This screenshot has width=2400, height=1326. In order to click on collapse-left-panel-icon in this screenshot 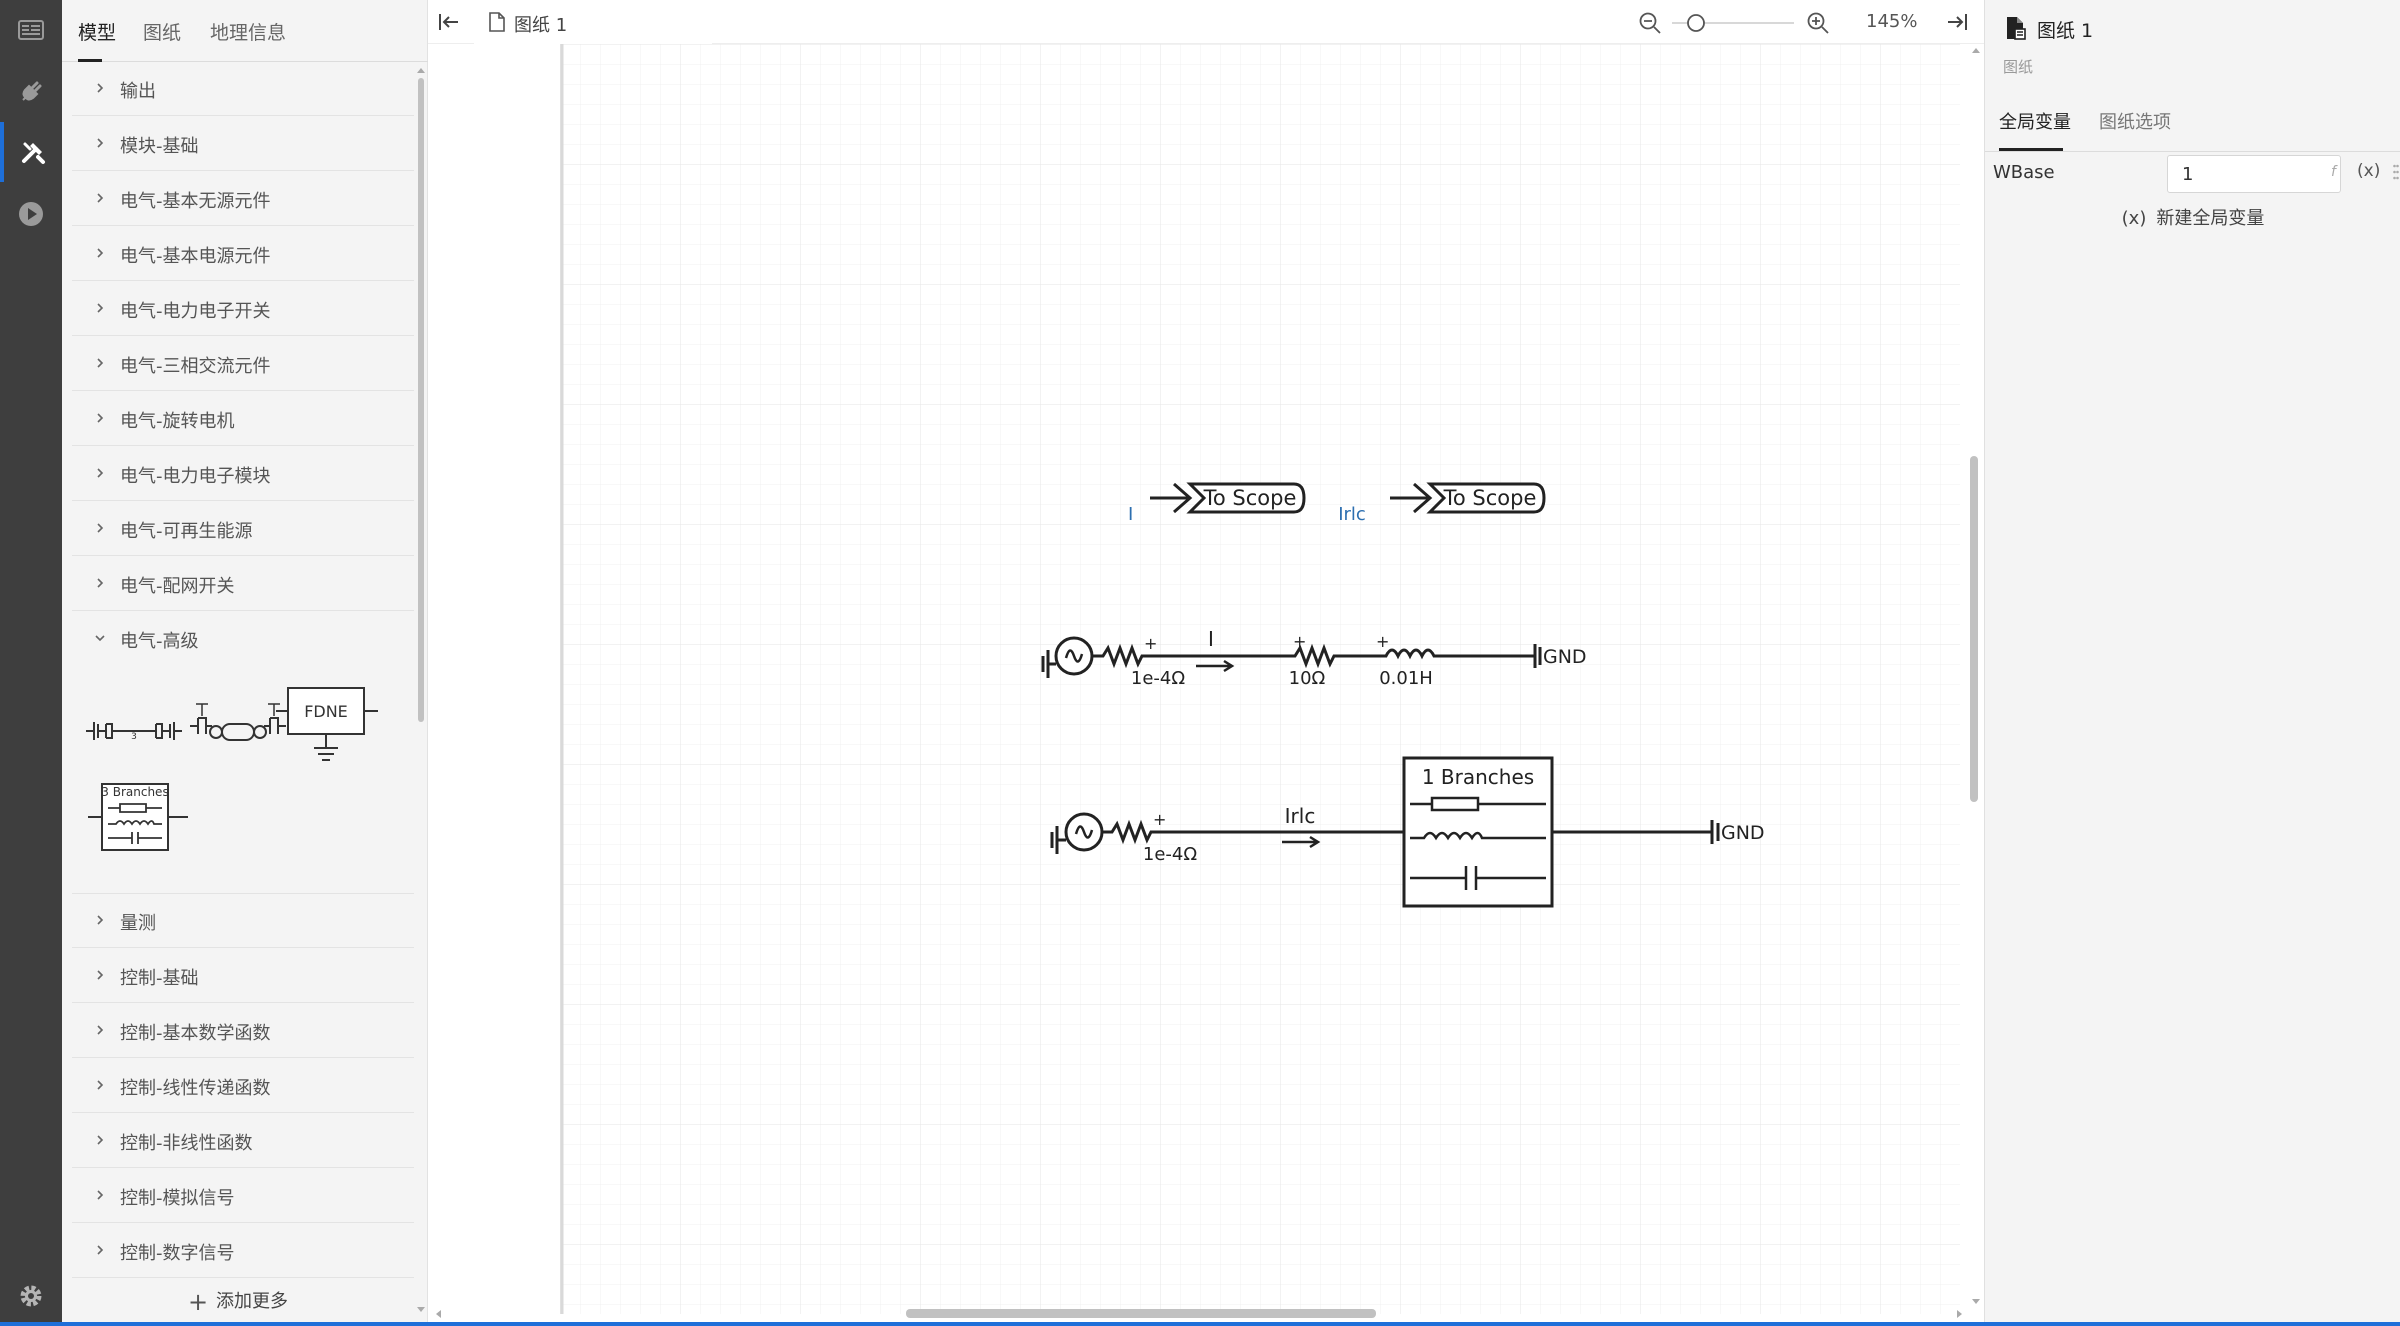, I will do `click(449, 22)`.